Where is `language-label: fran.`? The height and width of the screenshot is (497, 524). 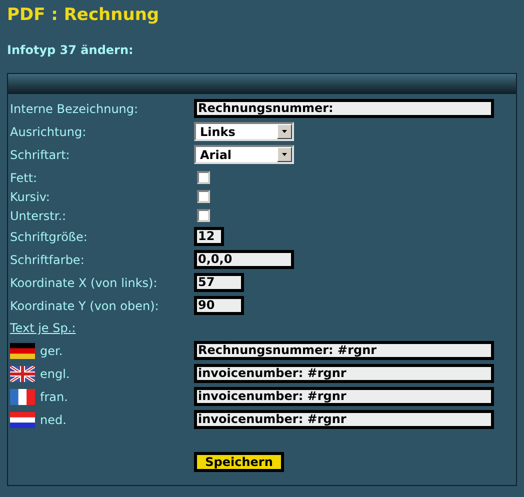
language-label: fran. is located at coordinates (54, 396).